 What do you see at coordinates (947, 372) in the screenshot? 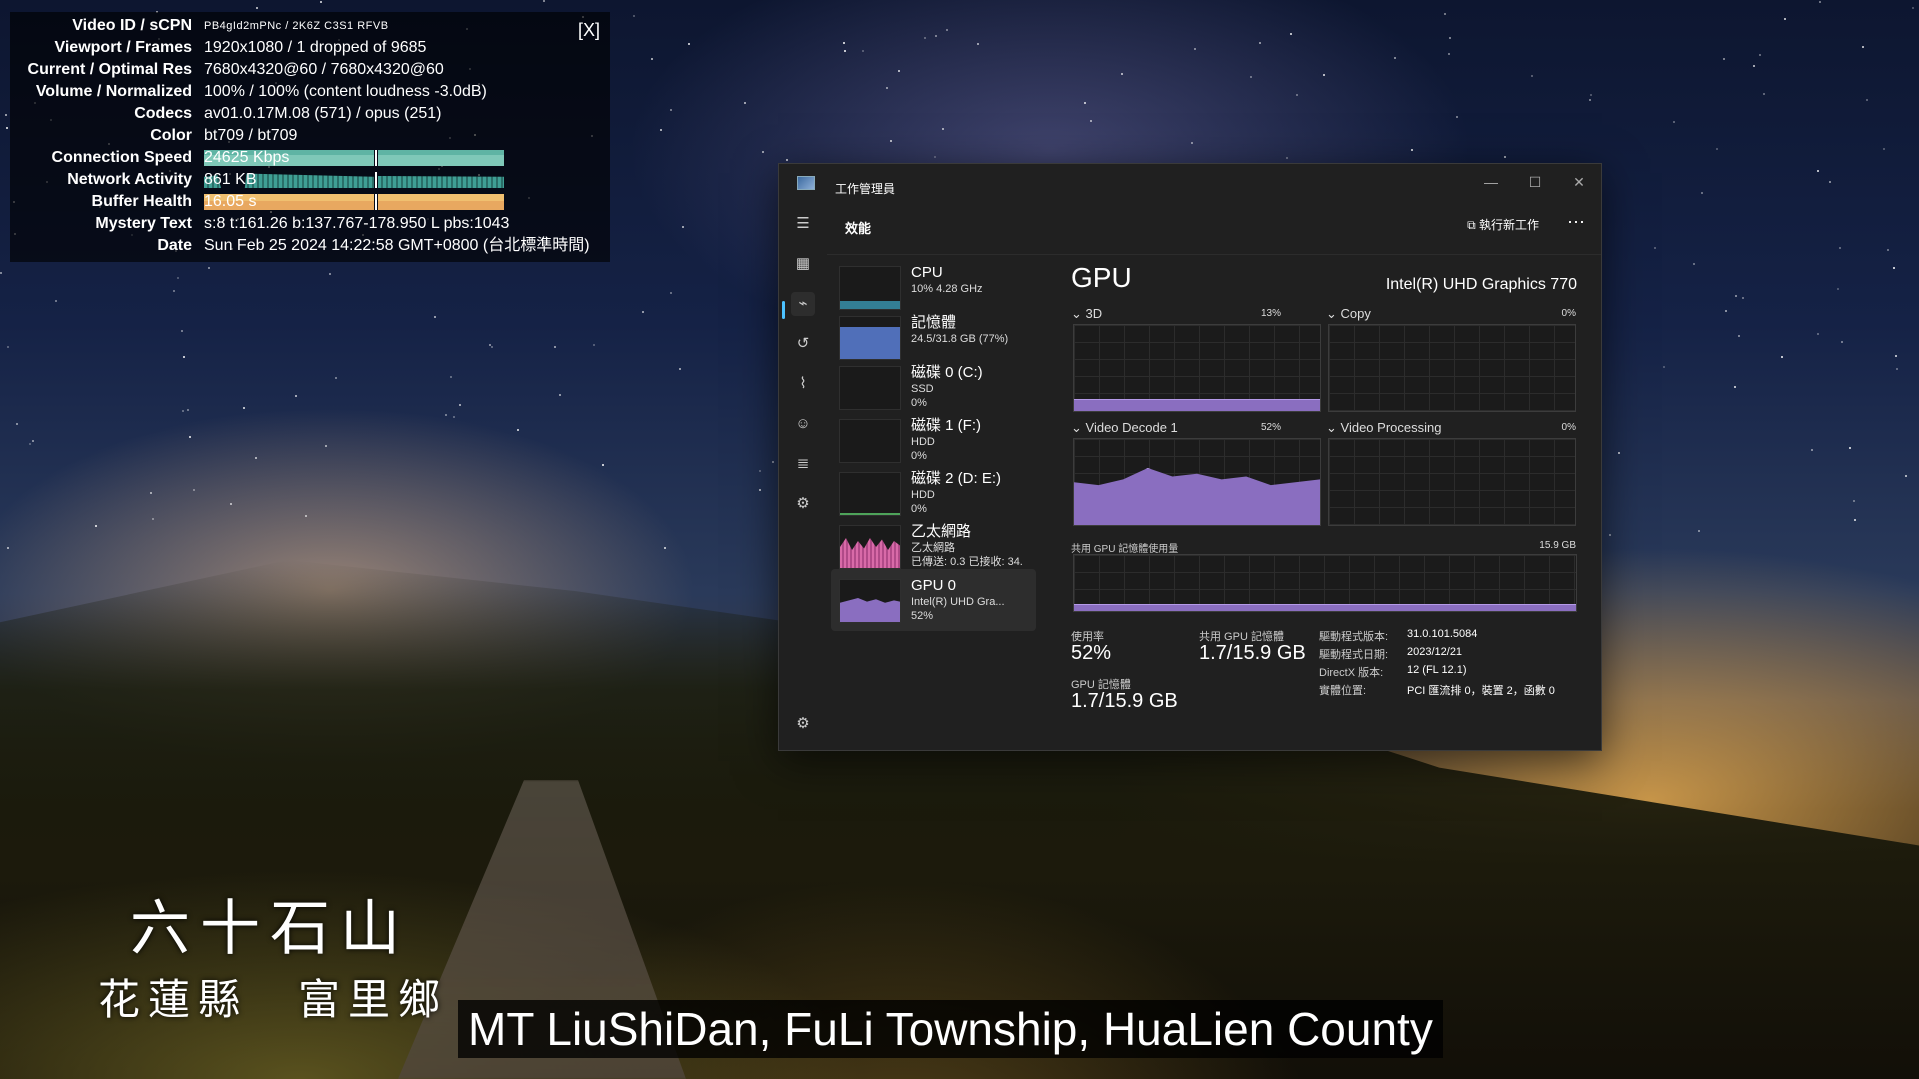
I see `resource-name: 磁碟 0 (C:)` at bounding box center [947, 372].